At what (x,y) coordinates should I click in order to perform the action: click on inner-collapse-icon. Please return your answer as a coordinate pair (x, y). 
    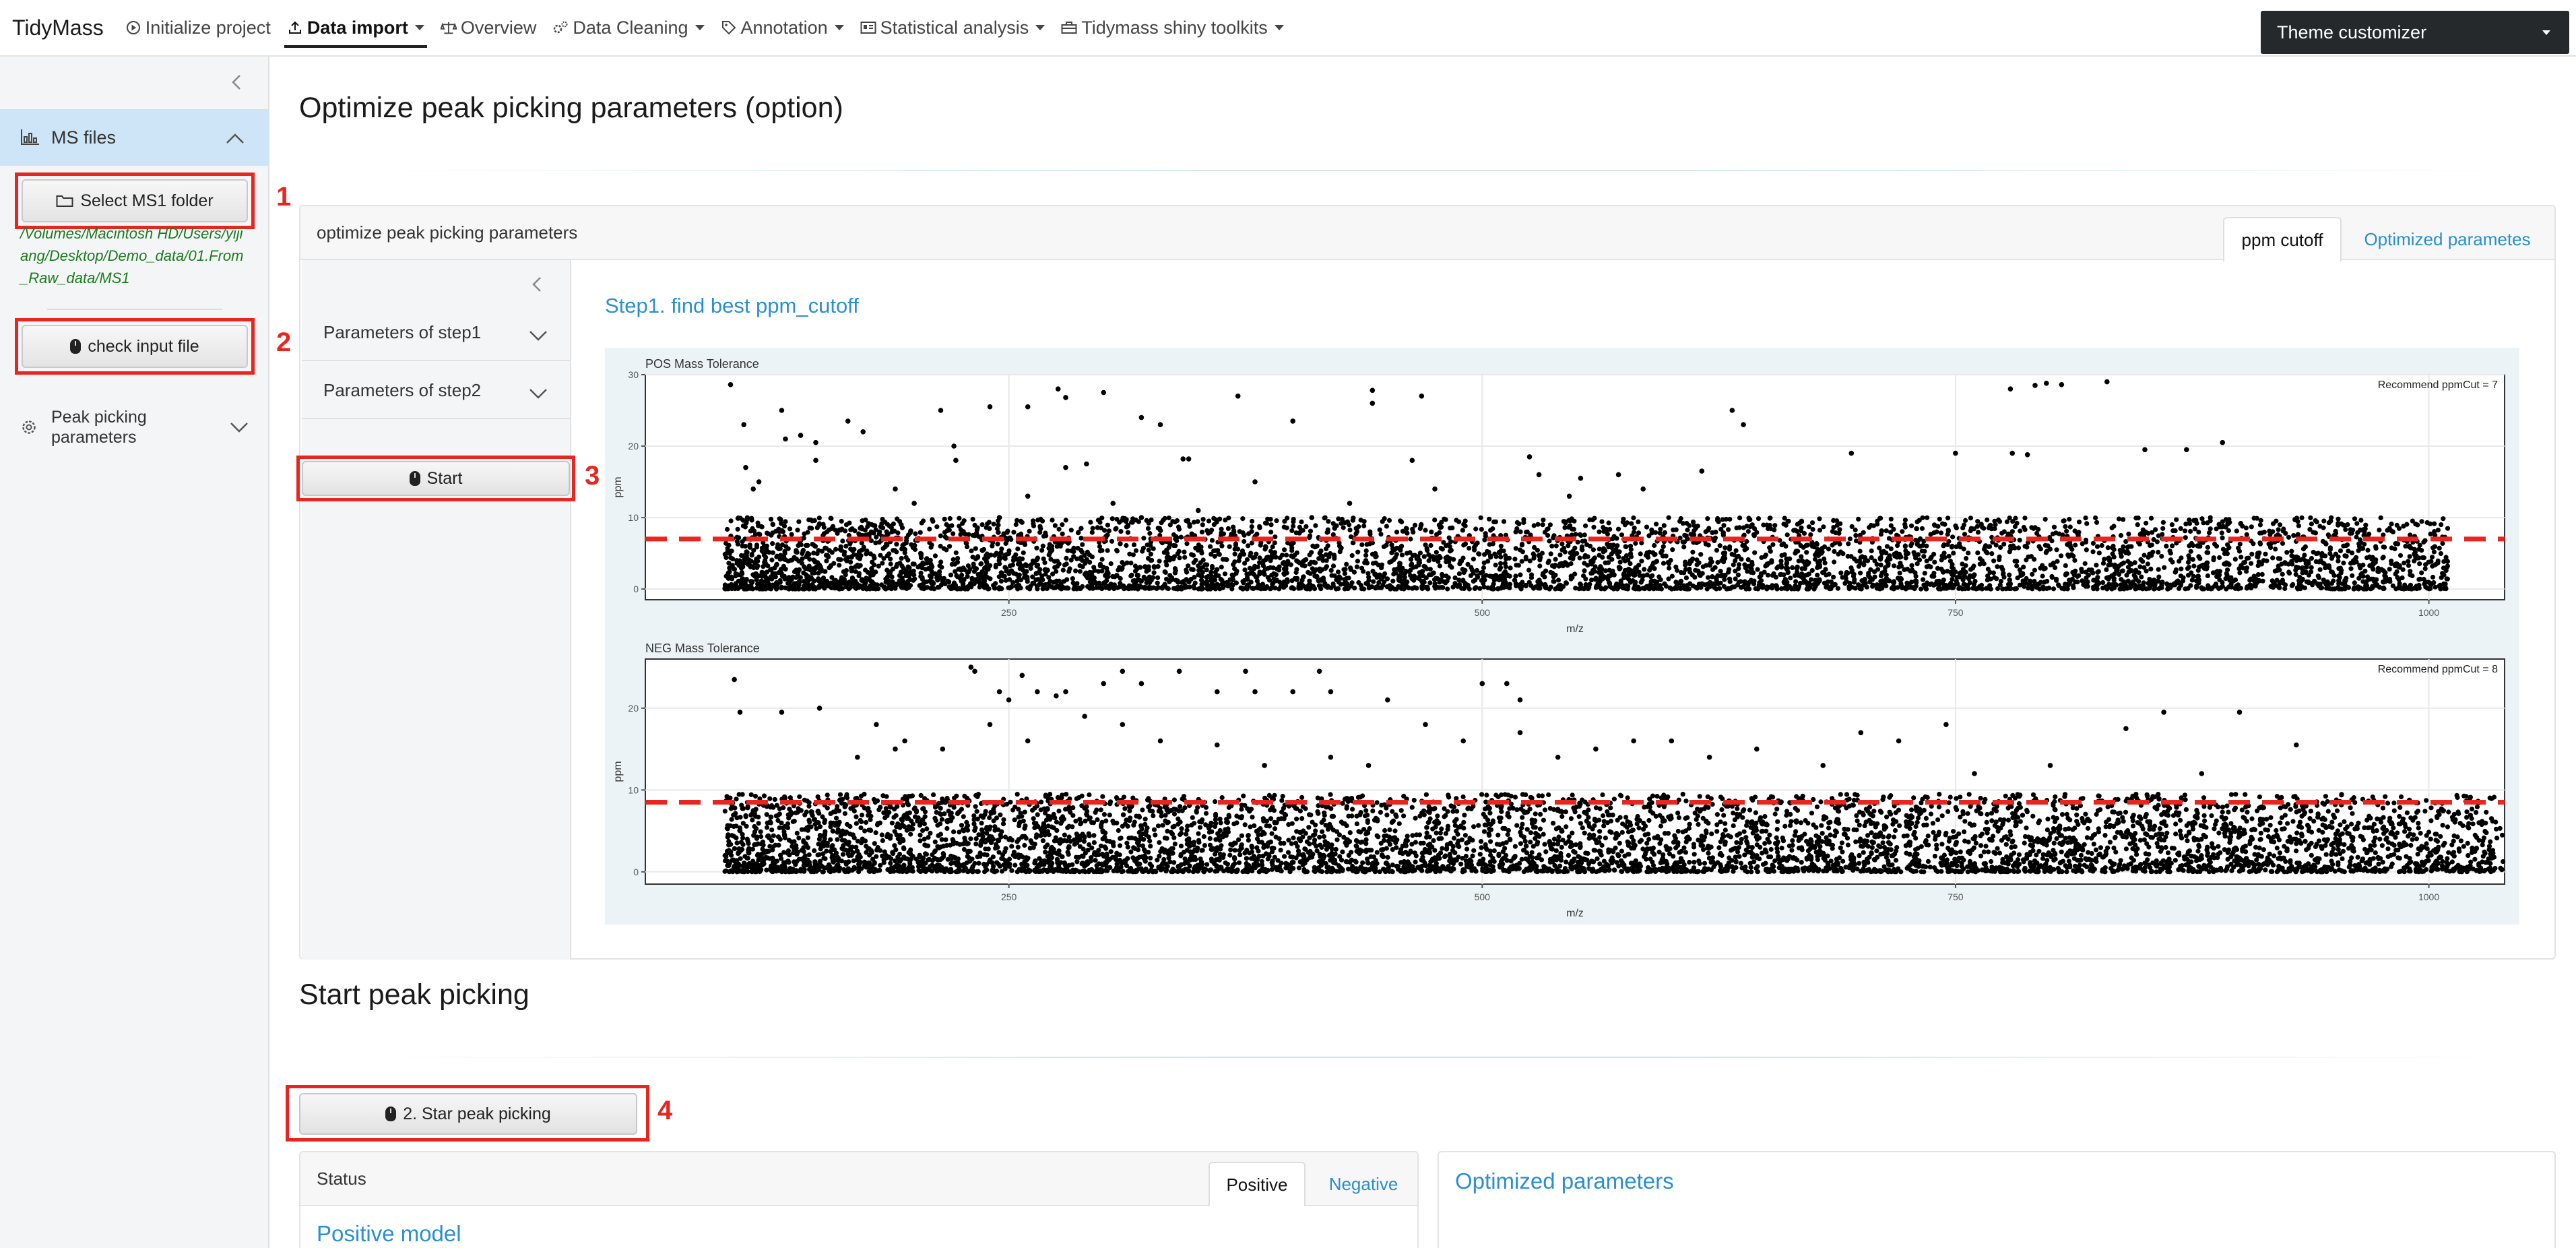
    Looking at the image, I should click on (537, 286).